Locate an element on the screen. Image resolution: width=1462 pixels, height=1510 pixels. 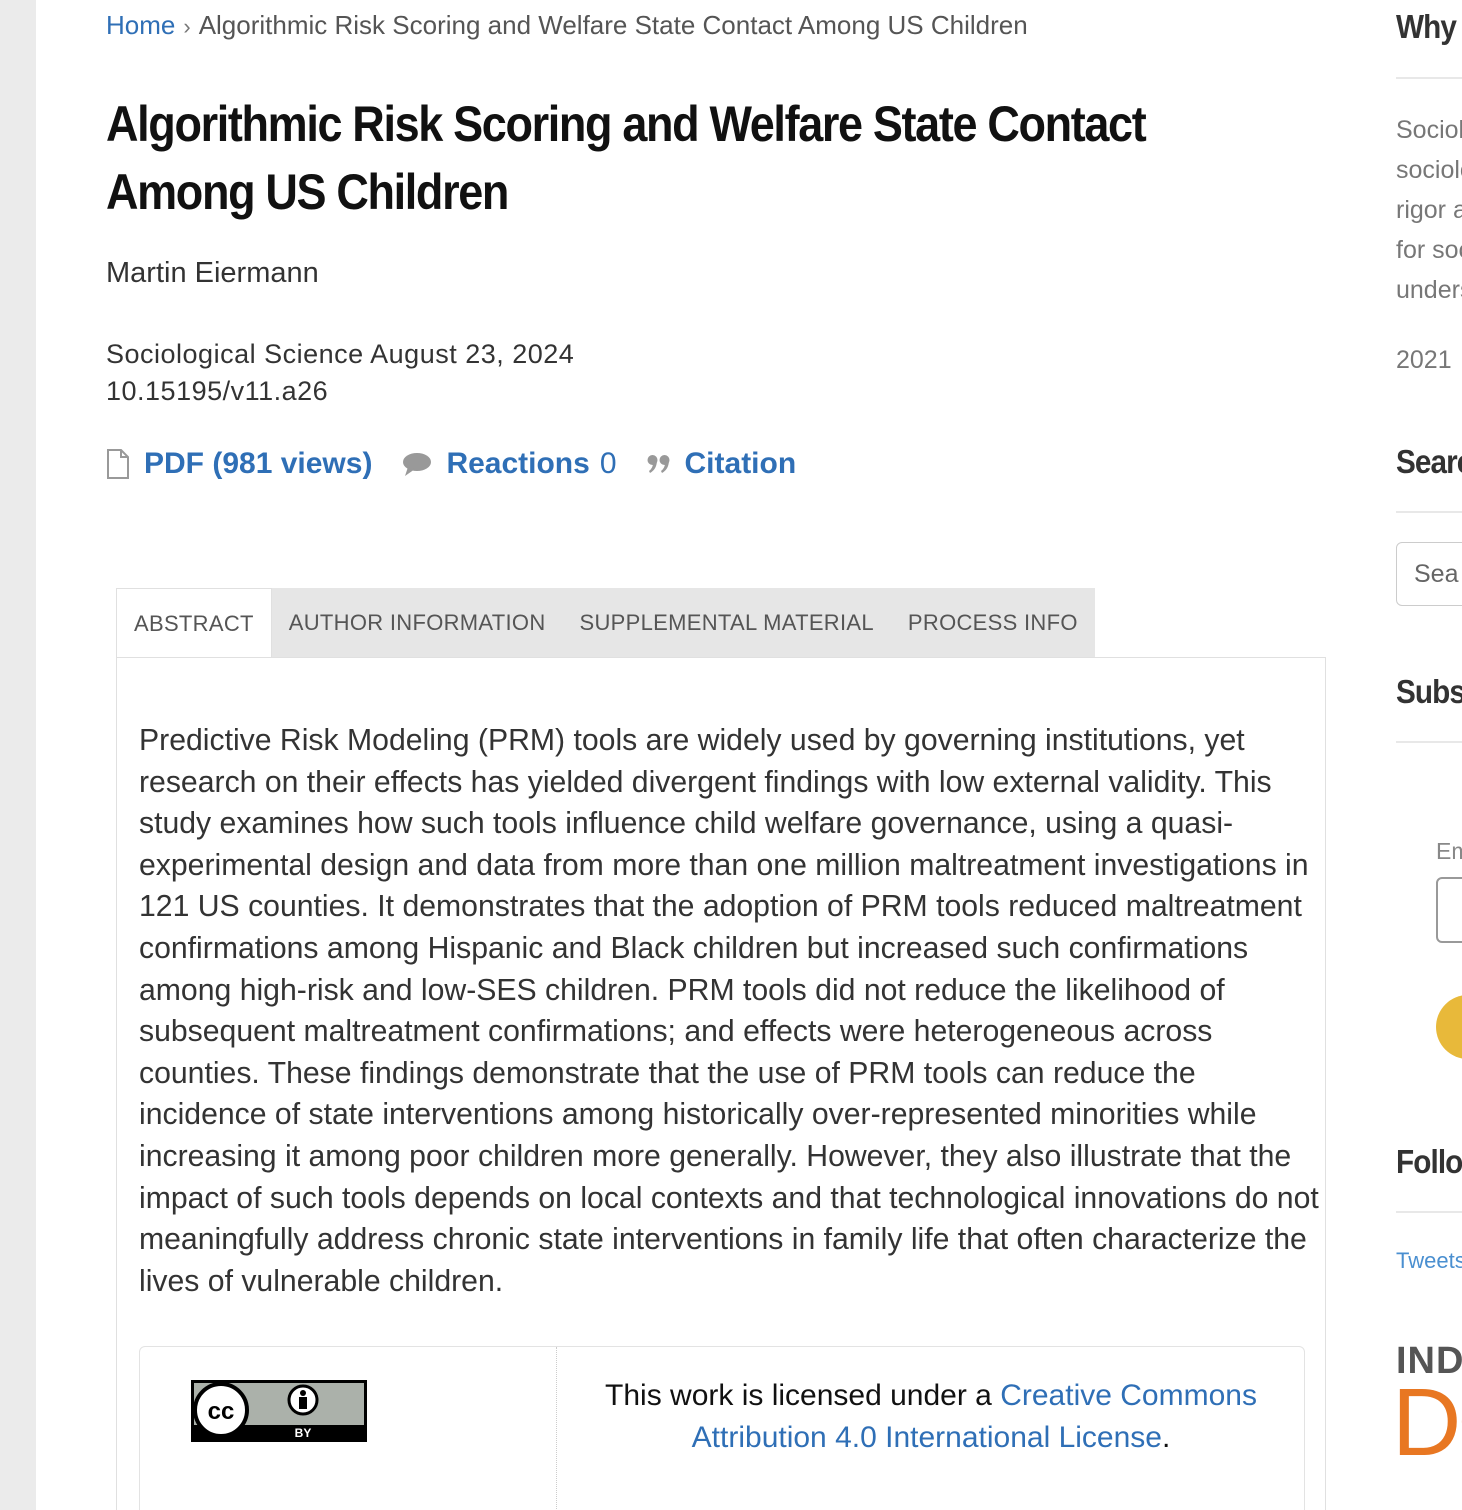
article-actions: PDF (981 views) Reactions 0 Citation is located at coordinates (466, 464).